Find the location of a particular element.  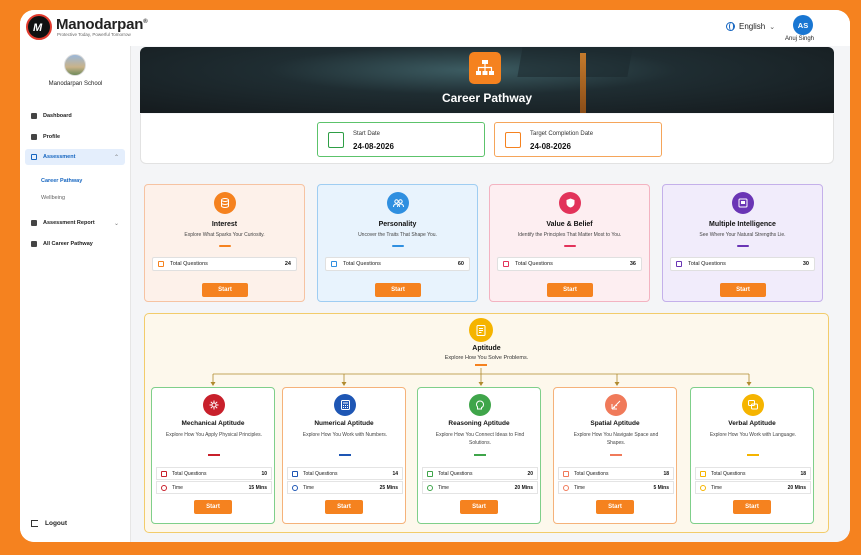

card-title: Multiple Intelligence is located at coordinates (742, 224).